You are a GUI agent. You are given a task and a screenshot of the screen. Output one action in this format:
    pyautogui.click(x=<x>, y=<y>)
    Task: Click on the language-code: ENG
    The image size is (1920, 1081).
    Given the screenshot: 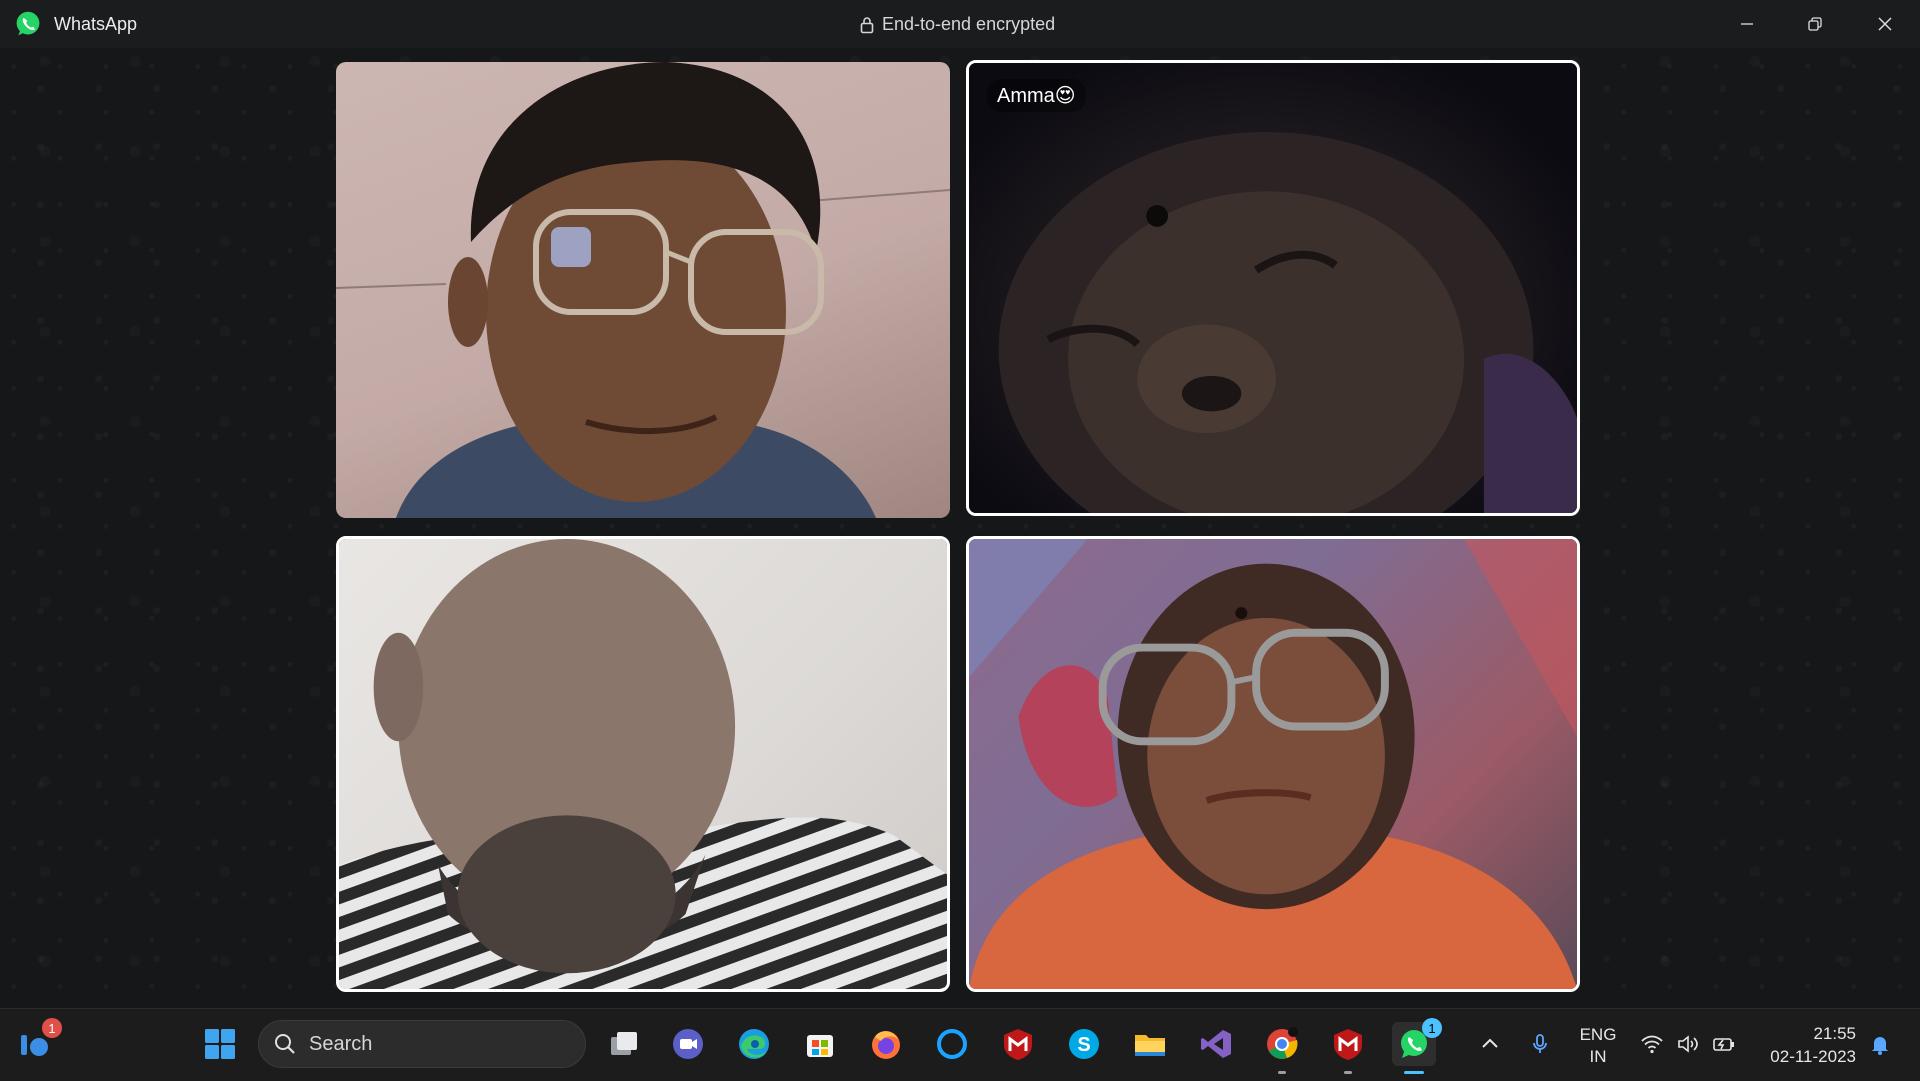 What is the action you would take?
    pyautogui.click(x=1598, y=1034)
    